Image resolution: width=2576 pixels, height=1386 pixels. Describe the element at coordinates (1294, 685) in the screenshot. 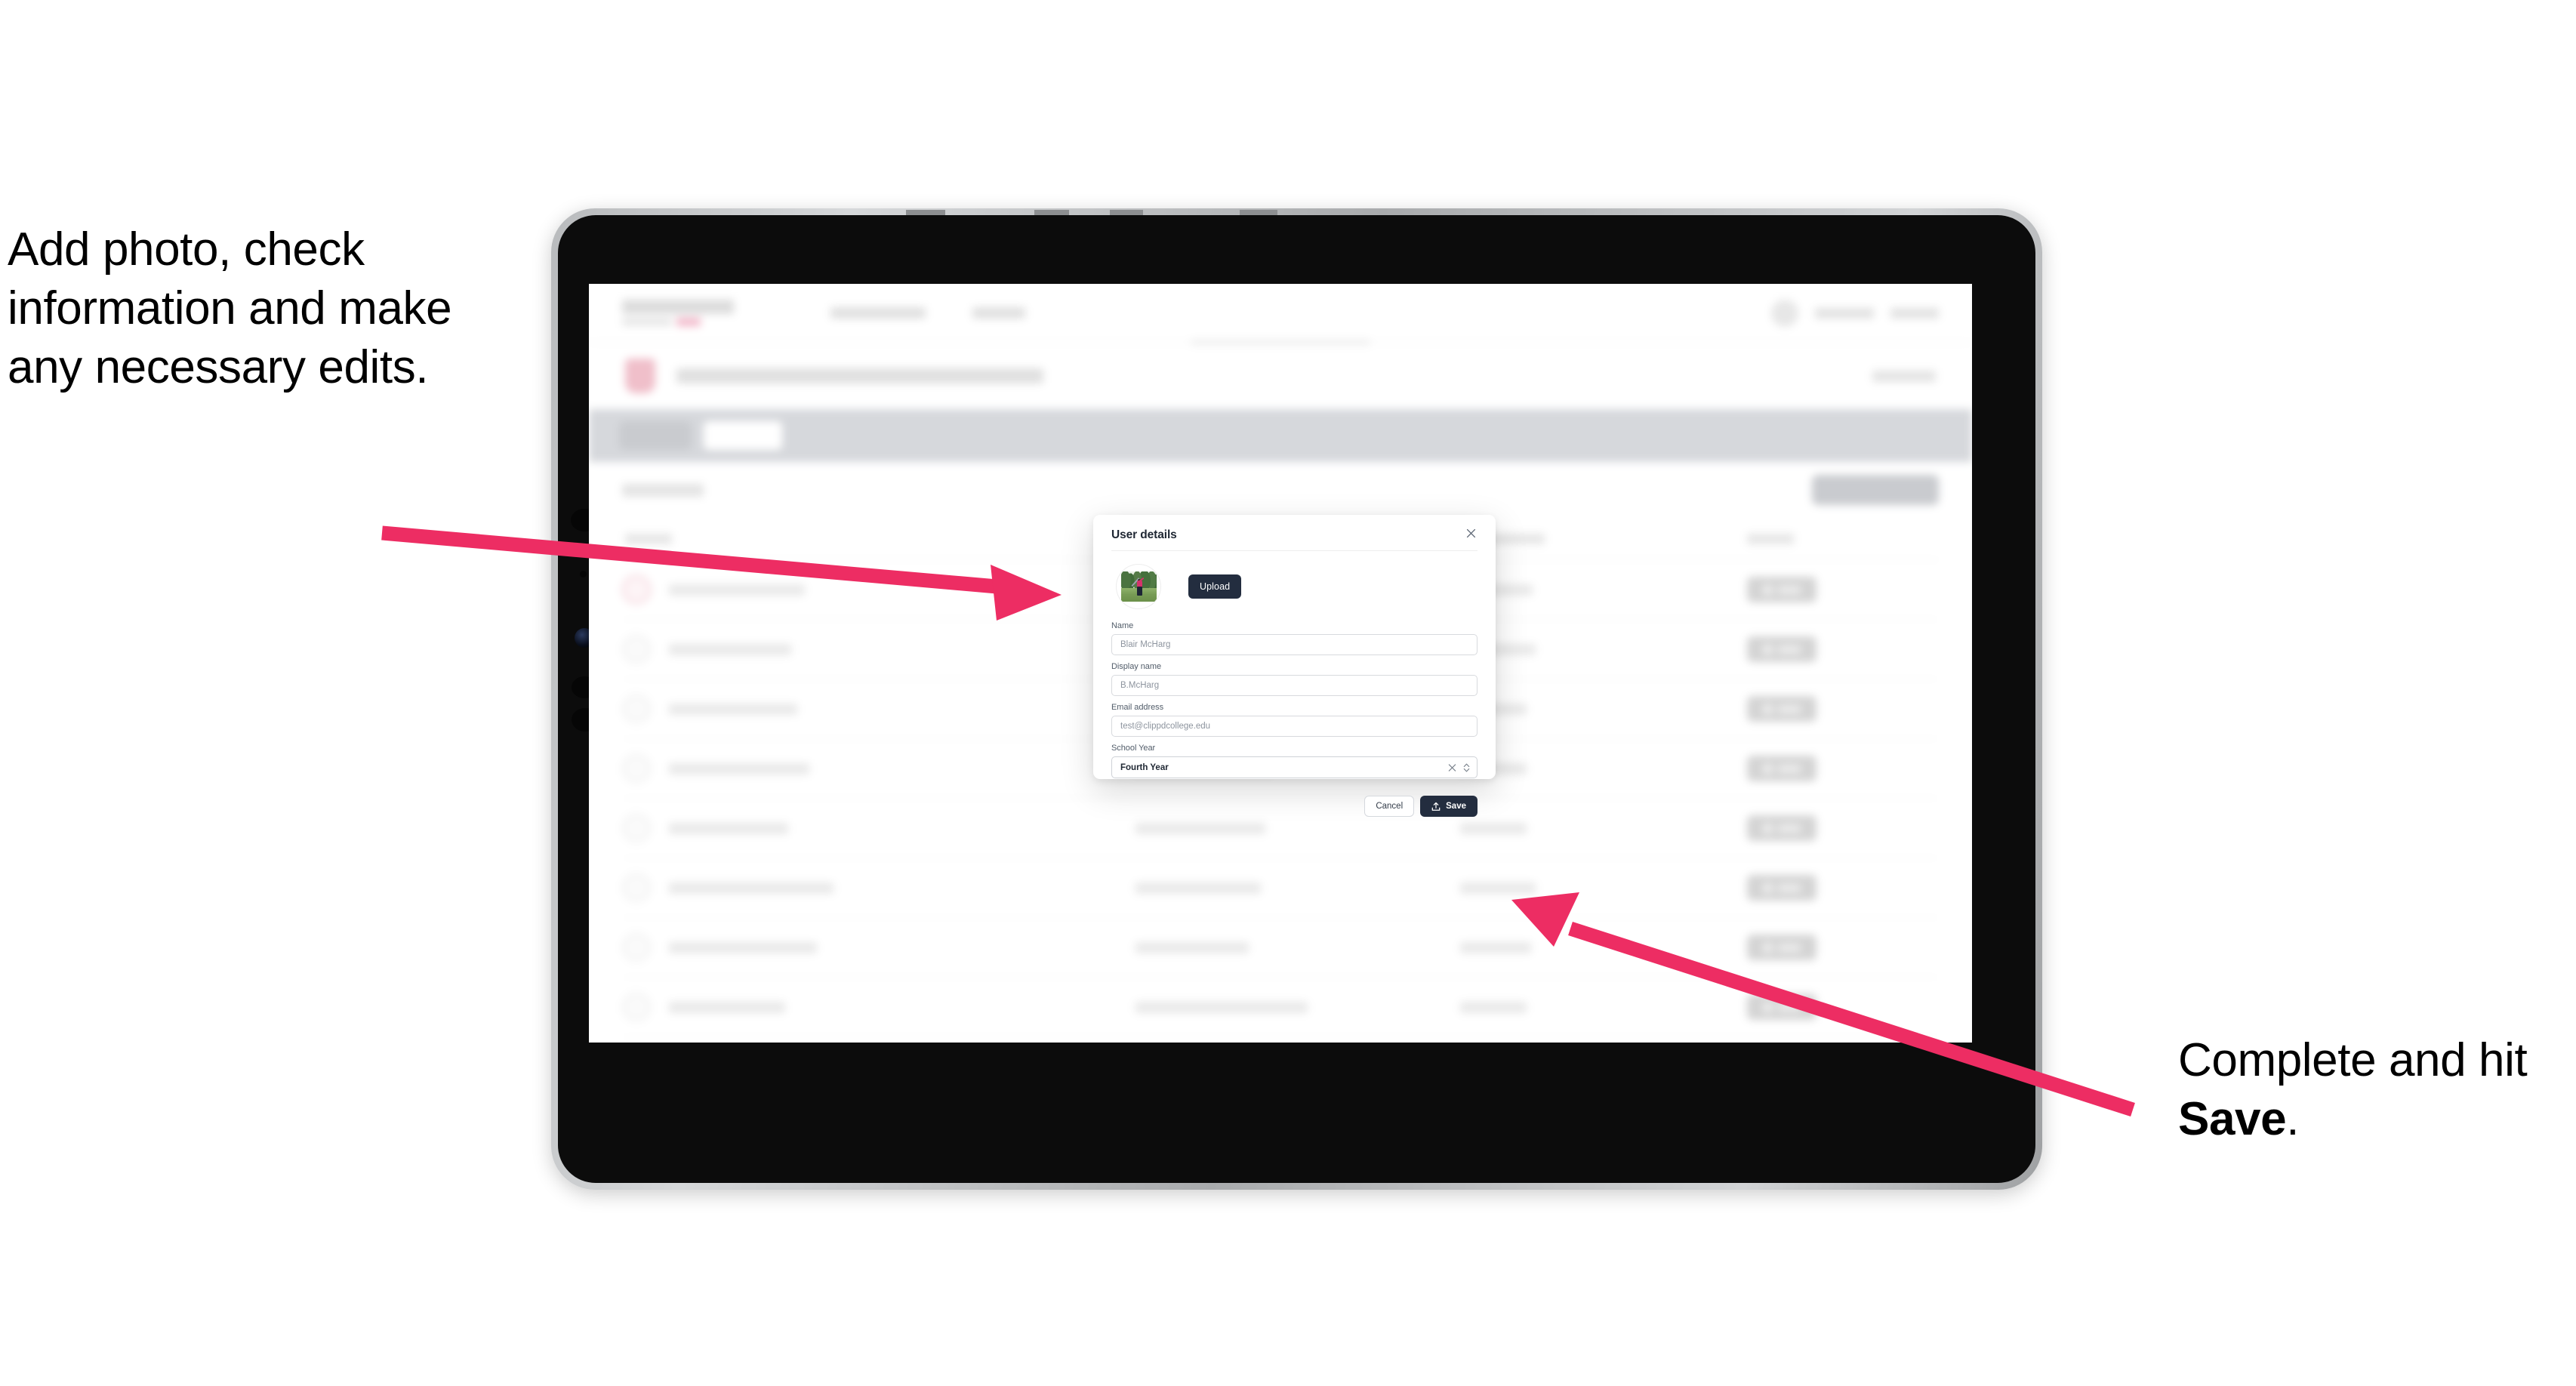

I see `display-name-input` at that location.